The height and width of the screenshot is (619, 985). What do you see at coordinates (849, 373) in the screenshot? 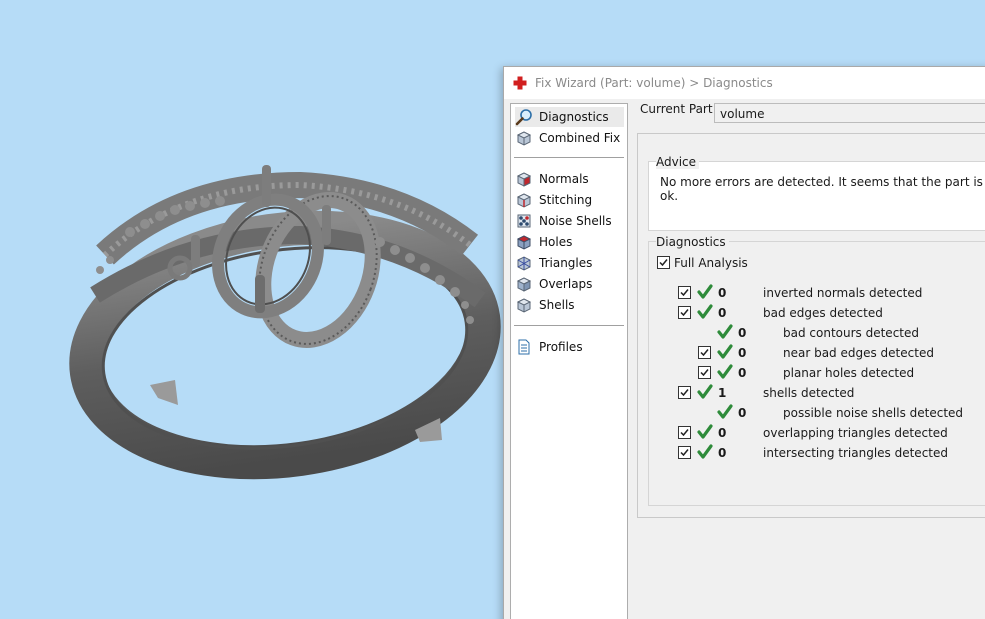
I see `row-label: planar holes detected` at bounding box center [849, 373].